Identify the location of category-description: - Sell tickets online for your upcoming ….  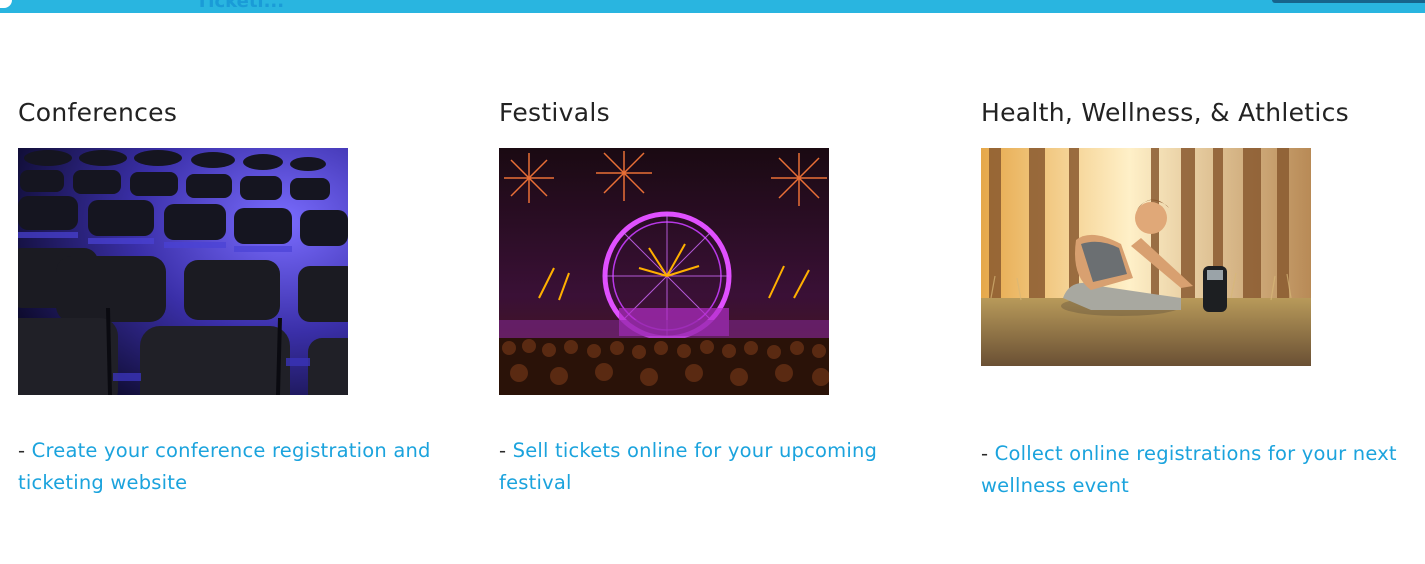
(714, 467).